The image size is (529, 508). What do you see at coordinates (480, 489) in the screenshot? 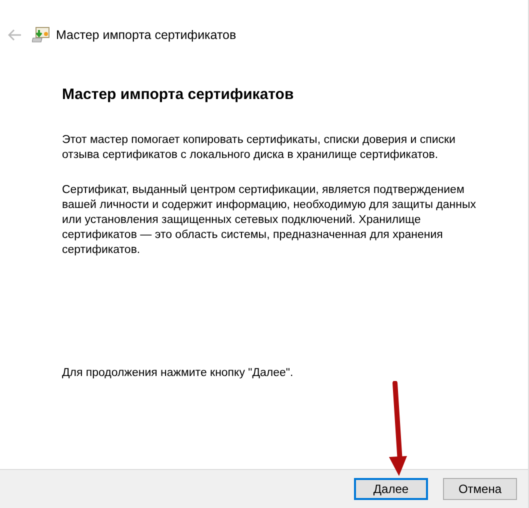
I see `cancel-button: Отмена` at bounding box center [480, 489].